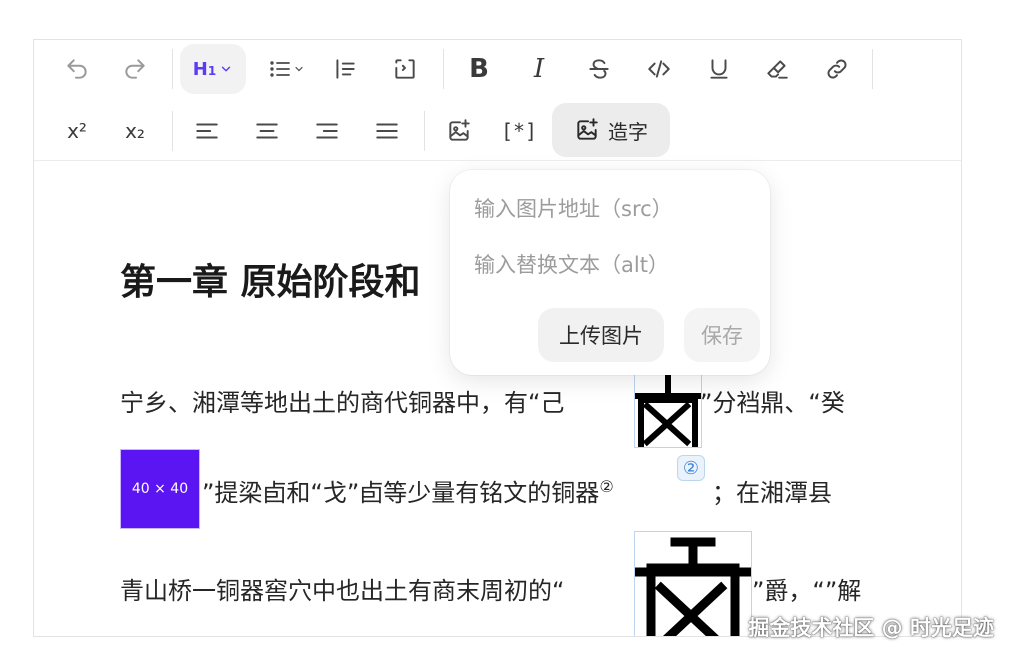 Image resolution: width=1012 pixels, height=662 pixels. What do you see at coordinates (722, 335) in the screenshot?
I see `save-button: 保存` at bounding box center [722, 335].